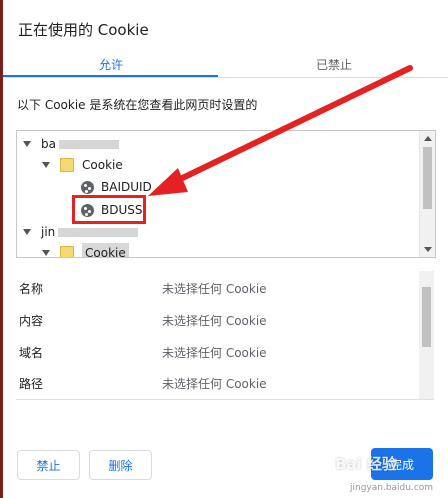  Describe the element at coordinates (366, 464) in the screenshot. I see `watermark-logo: Bai 经验` at that location.